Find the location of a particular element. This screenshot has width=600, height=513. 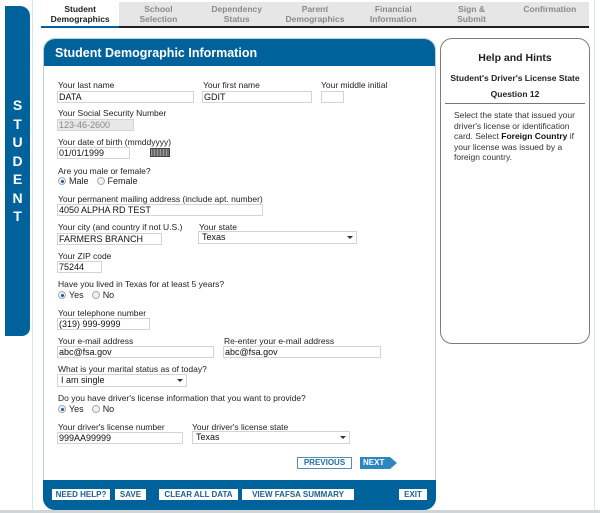

email-label: Your e-mail address is located at coordinates (96, 341).